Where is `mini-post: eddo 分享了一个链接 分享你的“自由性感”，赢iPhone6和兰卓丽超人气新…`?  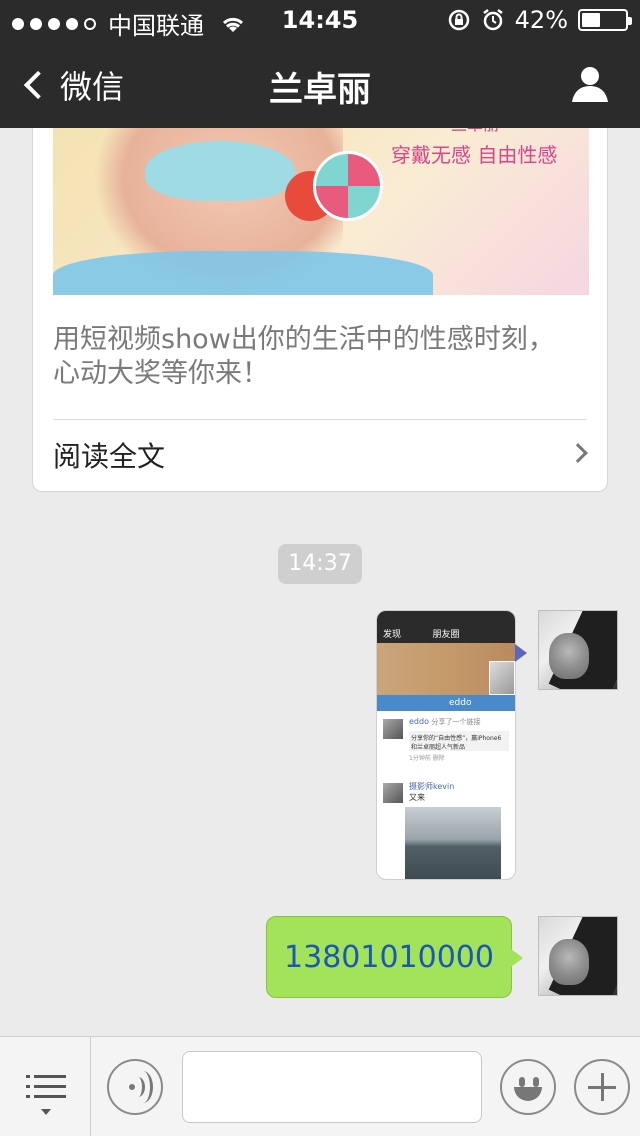
mini-post: eddo 分享了一个链接 分享你的“自由性感”，赢iPhone6和兰卓丽超人气新… is located at coordinates (446, 743).